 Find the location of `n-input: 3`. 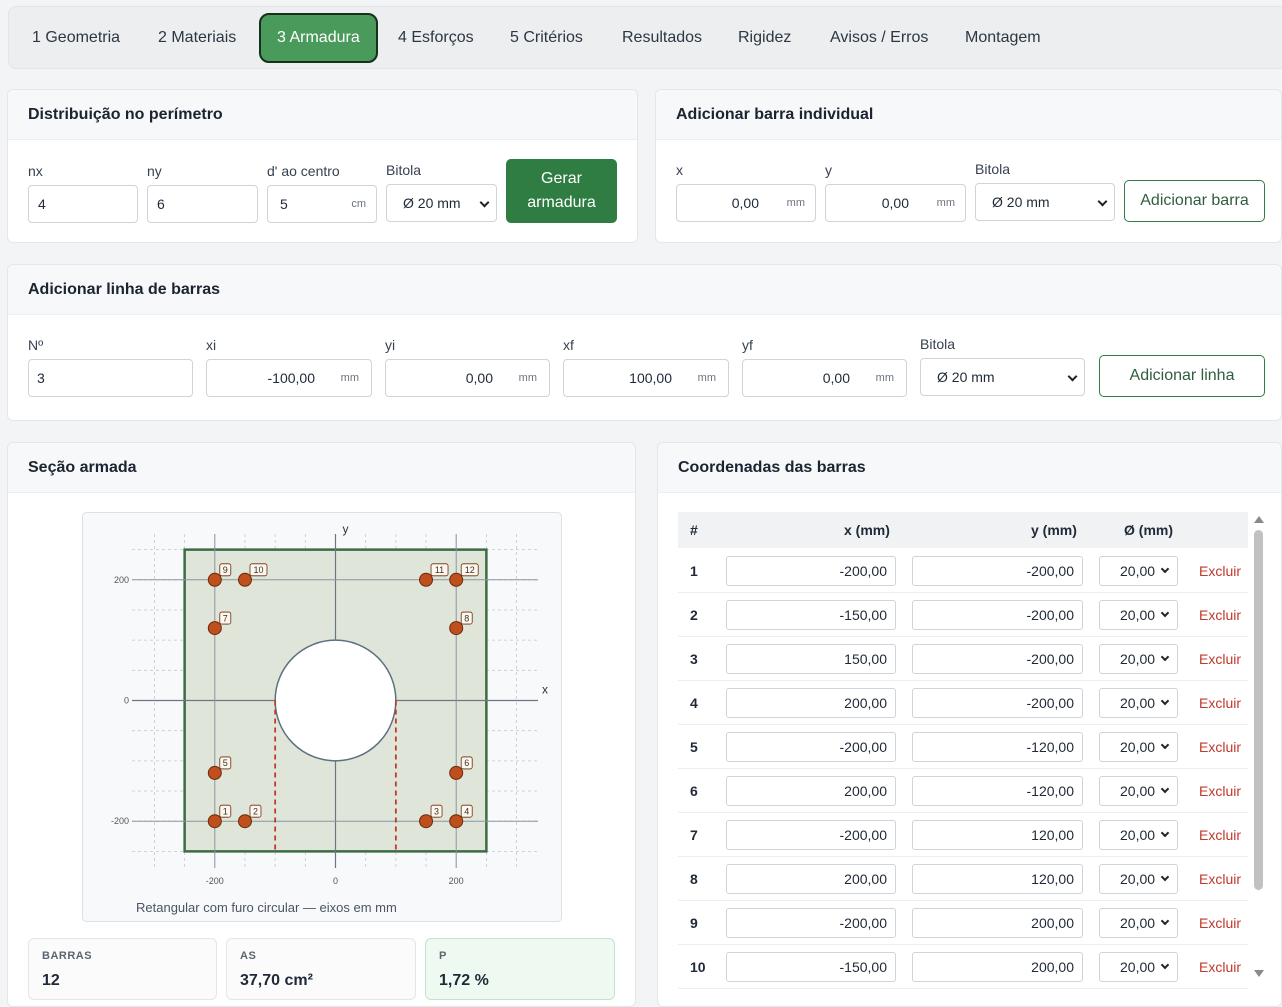

n-input: 3 is located at coordinates (110, 378).